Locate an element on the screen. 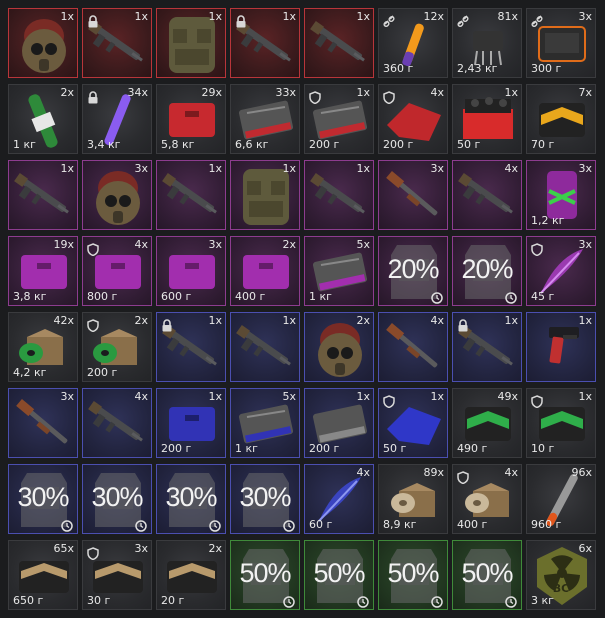 The width and height of the screenshot is (605, 618). inventory-slot: 29x 5,8 кг is located at coordinates (191, 119).